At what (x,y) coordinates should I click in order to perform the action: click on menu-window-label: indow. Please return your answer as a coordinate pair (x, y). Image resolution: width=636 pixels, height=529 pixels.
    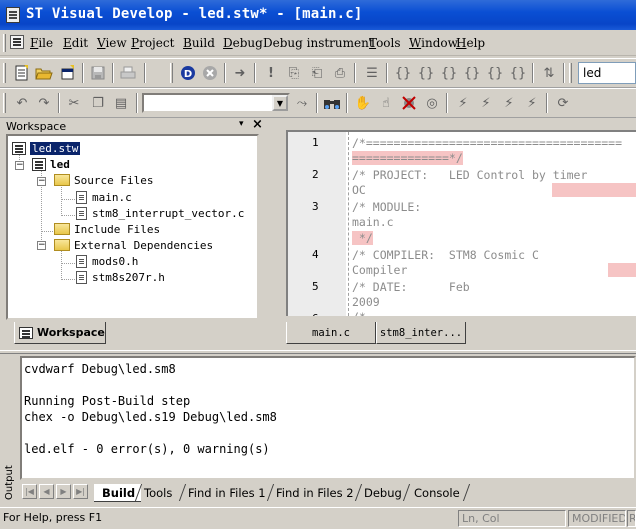
    Looking at the image, I should click on (439, 43).